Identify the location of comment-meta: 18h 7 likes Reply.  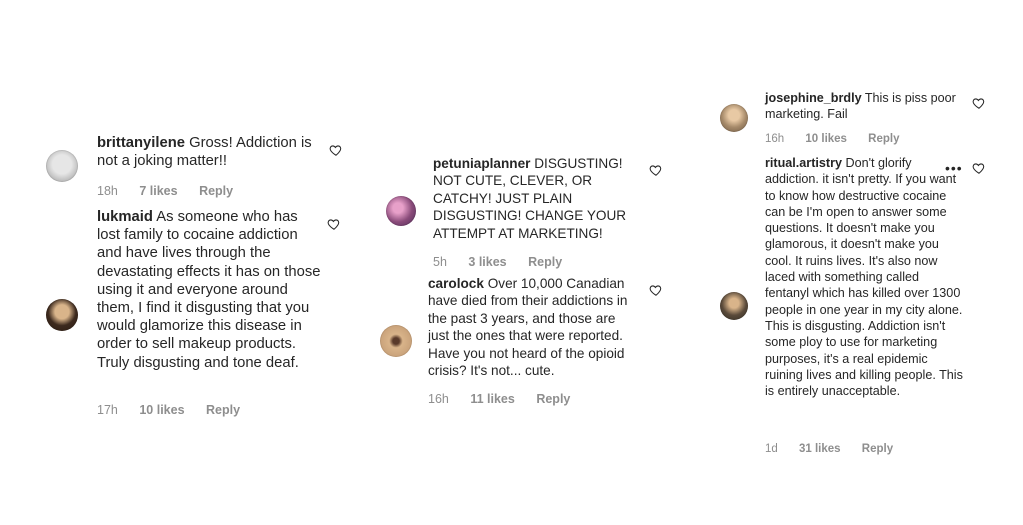
(174, 191).